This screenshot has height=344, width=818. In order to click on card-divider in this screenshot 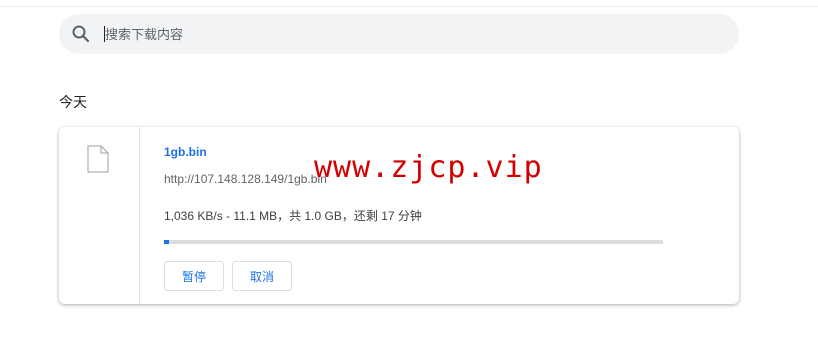, I will do `click(139, 215)`.